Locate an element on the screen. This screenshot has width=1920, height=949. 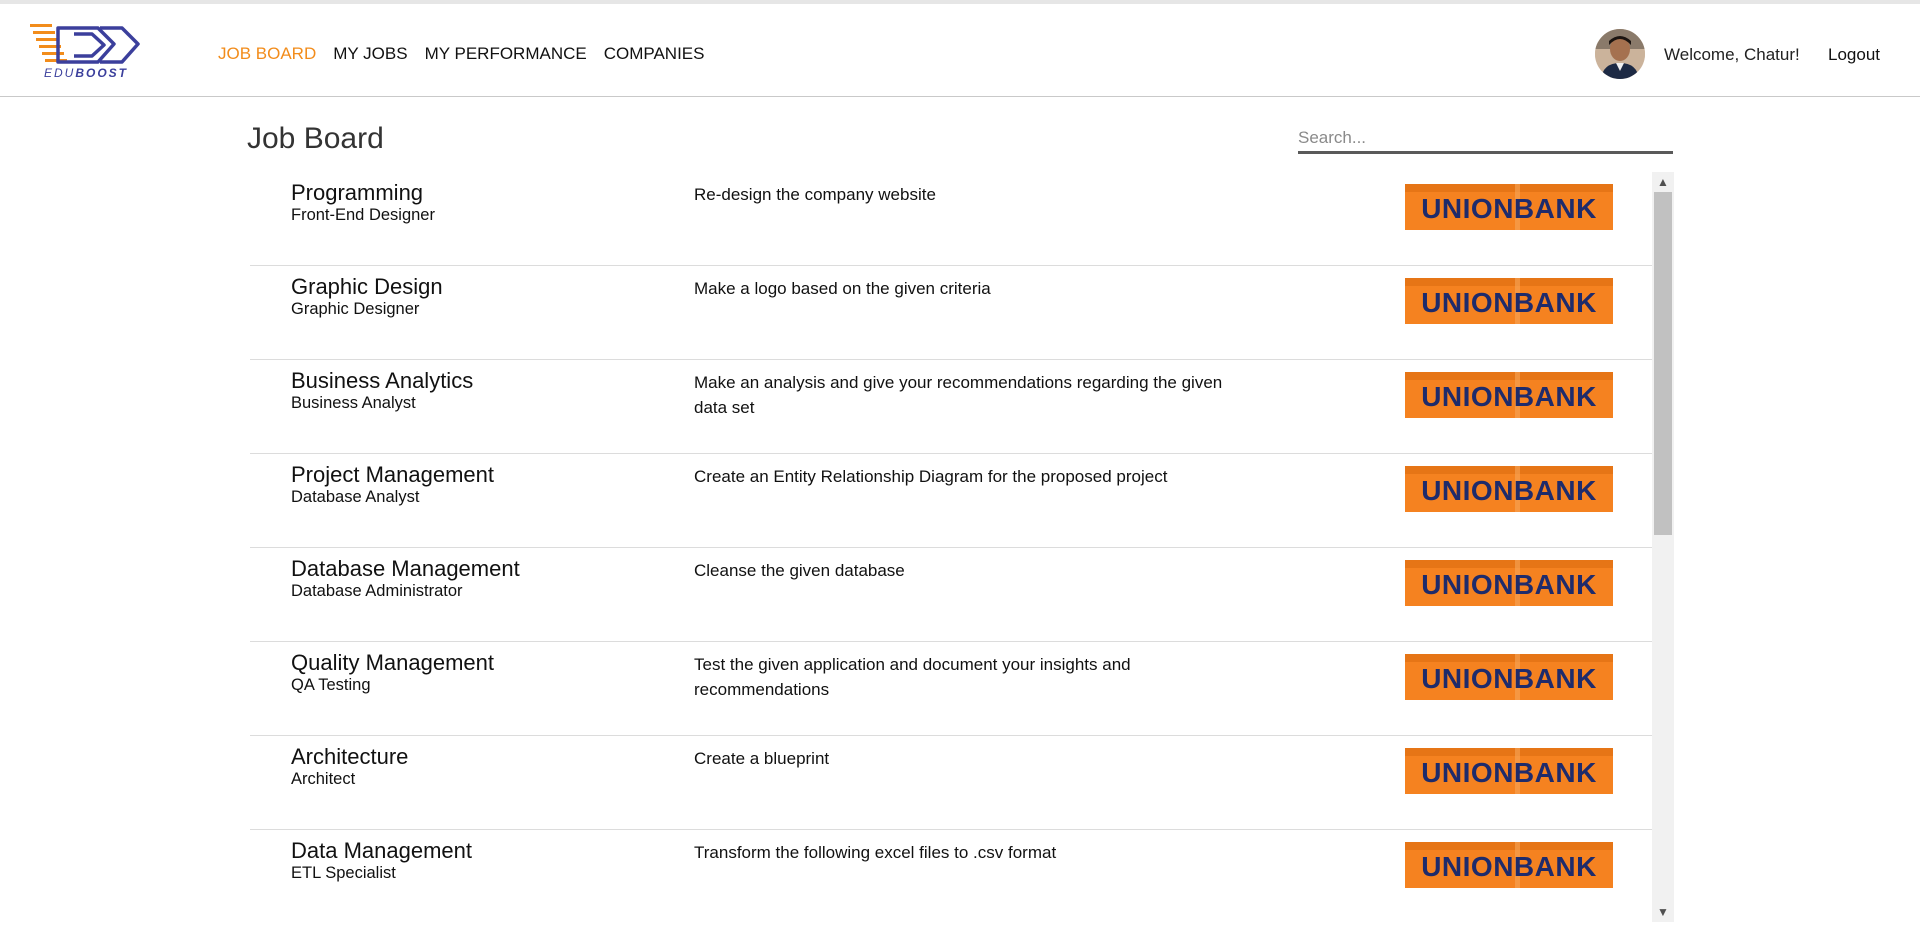
logo-wordmark: EDUBOOST is located at coordinates (86, 73).